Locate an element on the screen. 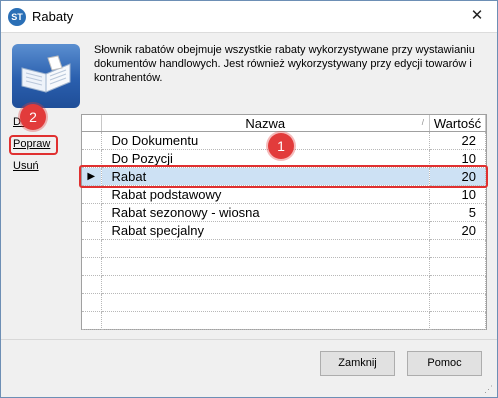 The image size is (498, 398). edit-link: Popraw is located at coordinates (31, 144).